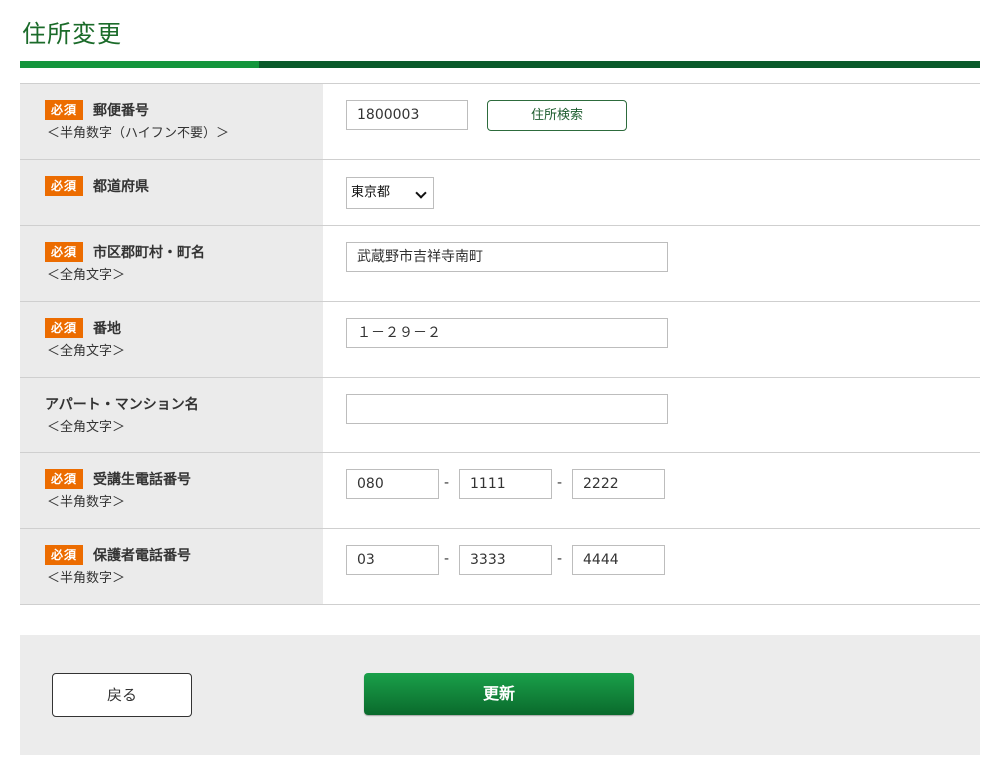 Image resolution: width=1004 pixels, height=777 pixels. I want to click on guardian-phone-label: 保護者電話番号, so click(142, 556).